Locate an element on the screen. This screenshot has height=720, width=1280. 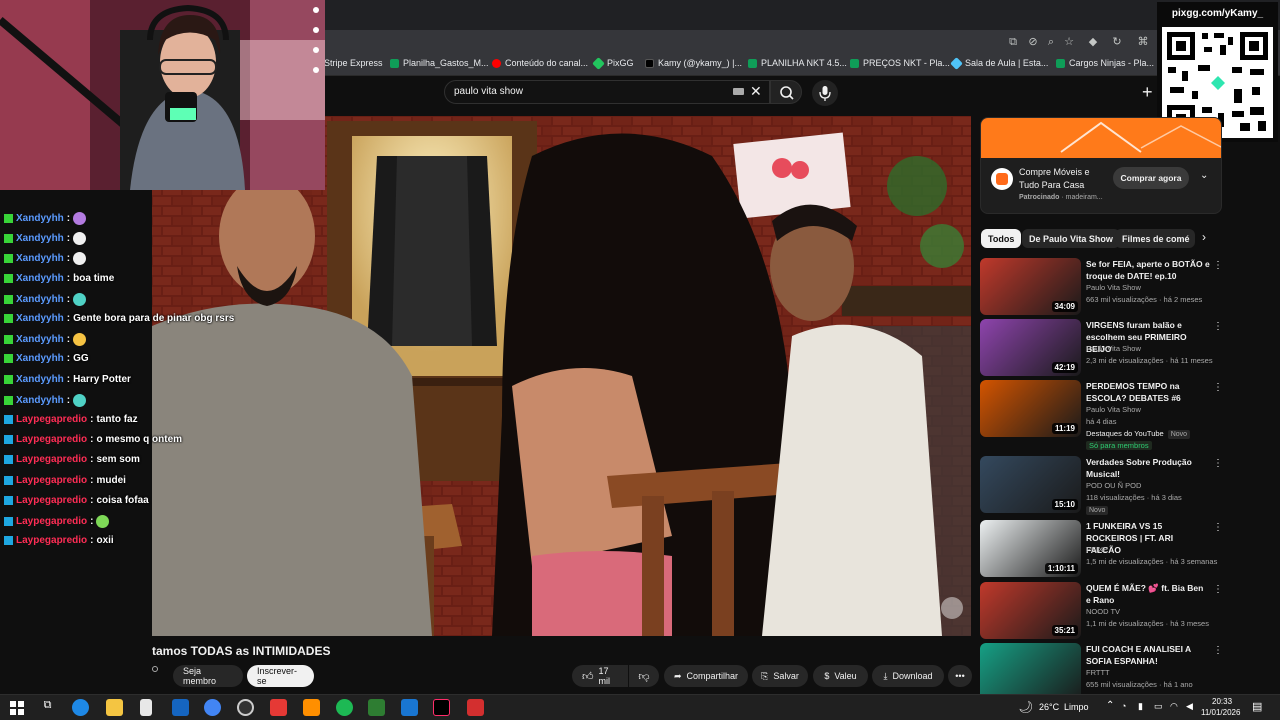
wifi-icon: ◠ is located at coordinates (1174, 706).